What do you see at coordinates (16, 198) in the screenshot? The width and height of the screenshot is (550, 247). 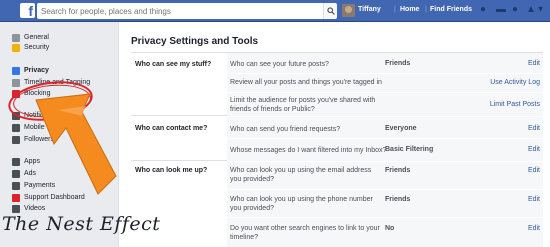 I see `support-icon` at bounding box center [16, 198].